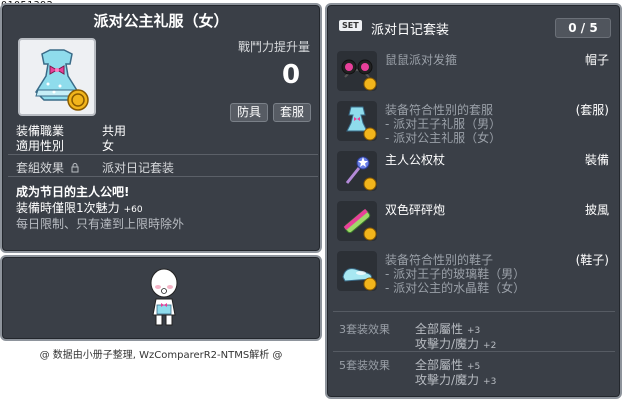  I want to click on tag-armor: 防具, so click(249, 112).